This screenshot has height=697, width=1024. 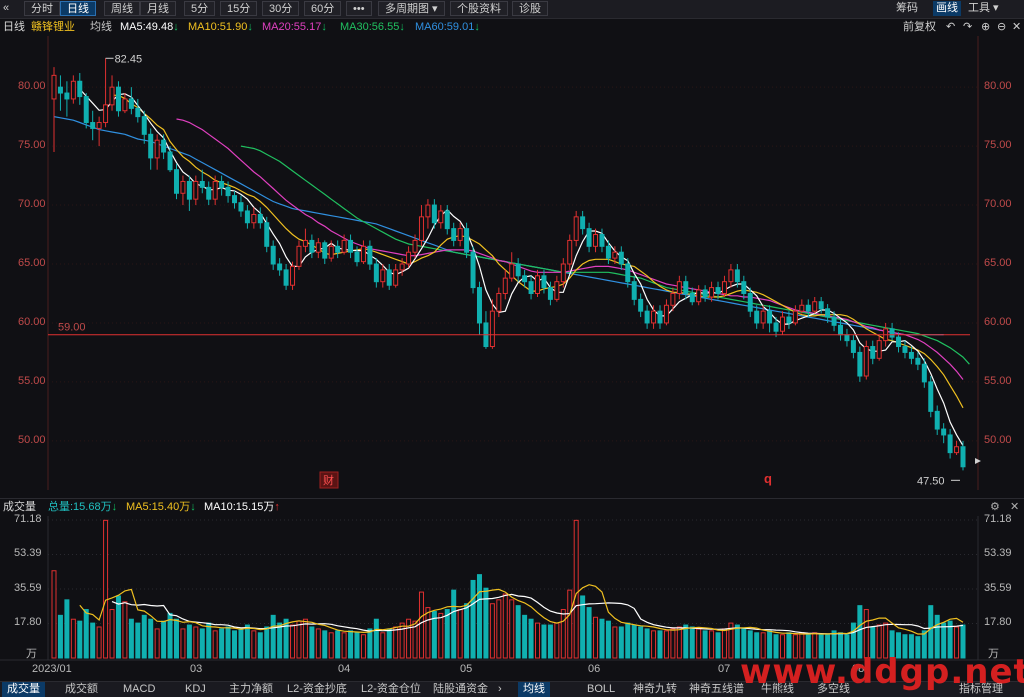 I want to click on price-tick-right: 60.00, so click(x=998, y=321).